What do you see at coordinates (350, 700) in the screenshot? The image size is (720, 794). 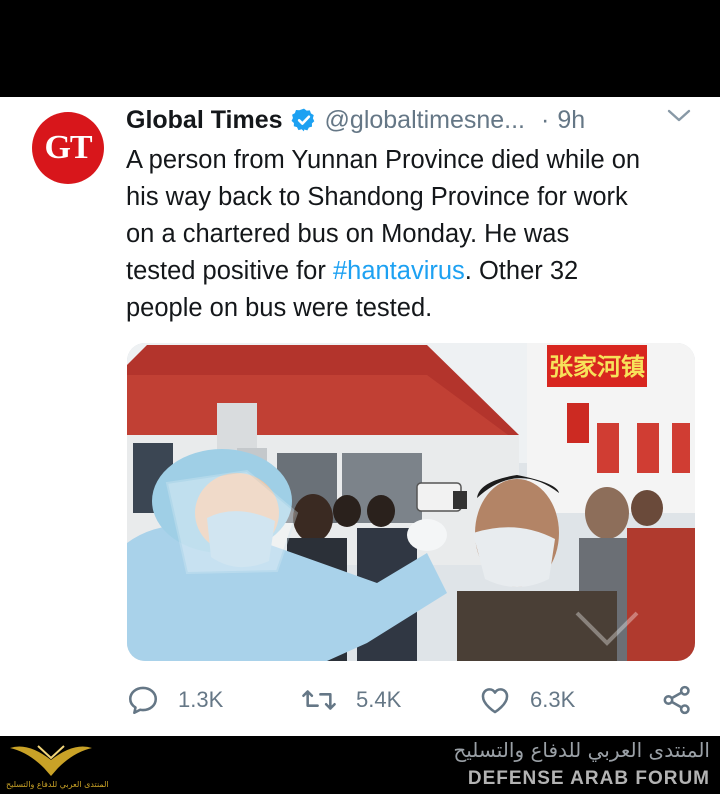 I see `retweet-button: 5.4K` at bounding box center [350, 700].